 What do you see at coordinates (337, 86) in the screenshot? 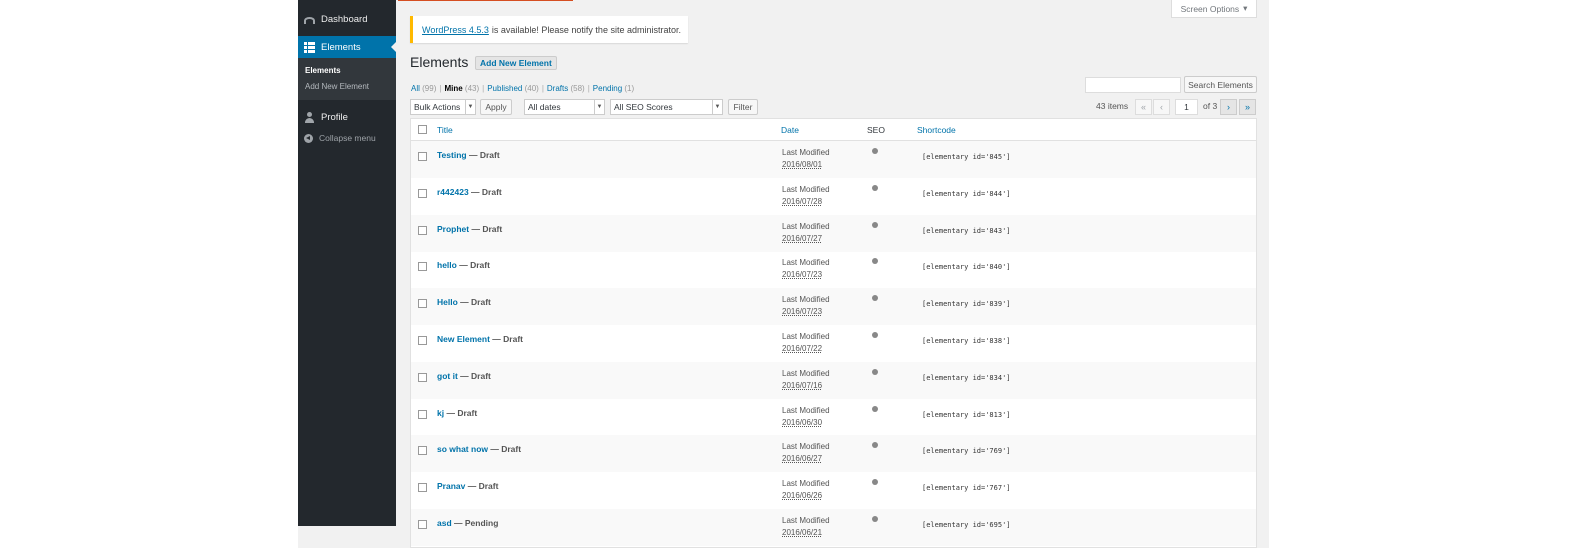
I see `submenu-item-add-new: Add New Element` at bounding box center [337, 86].